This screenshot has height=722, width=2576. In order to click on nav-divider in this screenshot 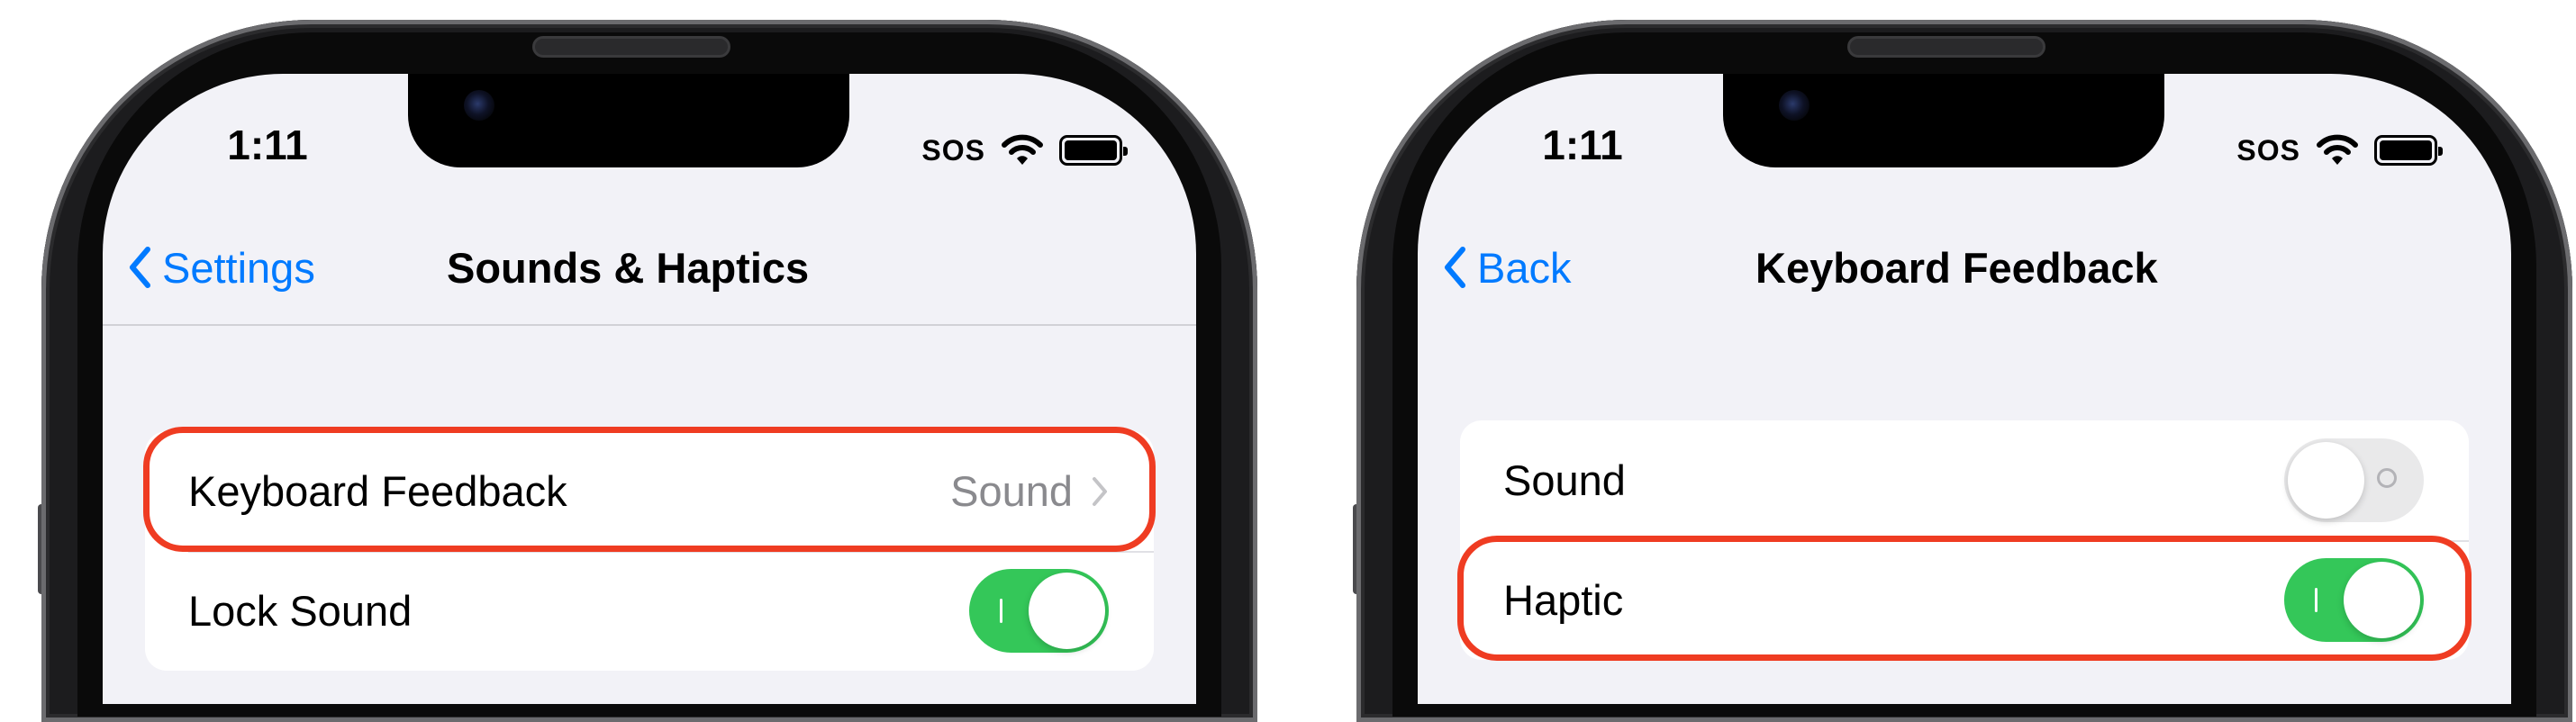, I will do `click(649, 325)`.